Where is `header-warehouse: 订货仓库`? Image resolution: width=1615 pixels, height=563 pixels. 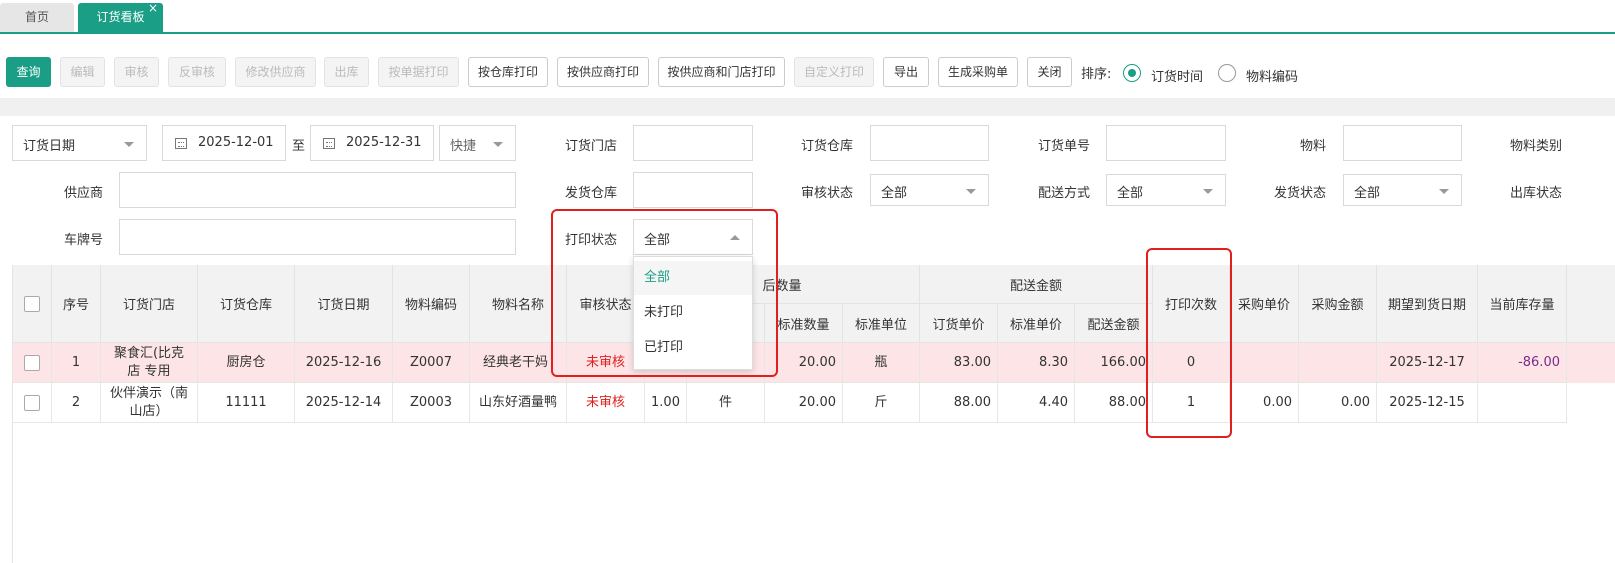 header-warehouse: 订货仓库 is located at coordinates (246, 304).